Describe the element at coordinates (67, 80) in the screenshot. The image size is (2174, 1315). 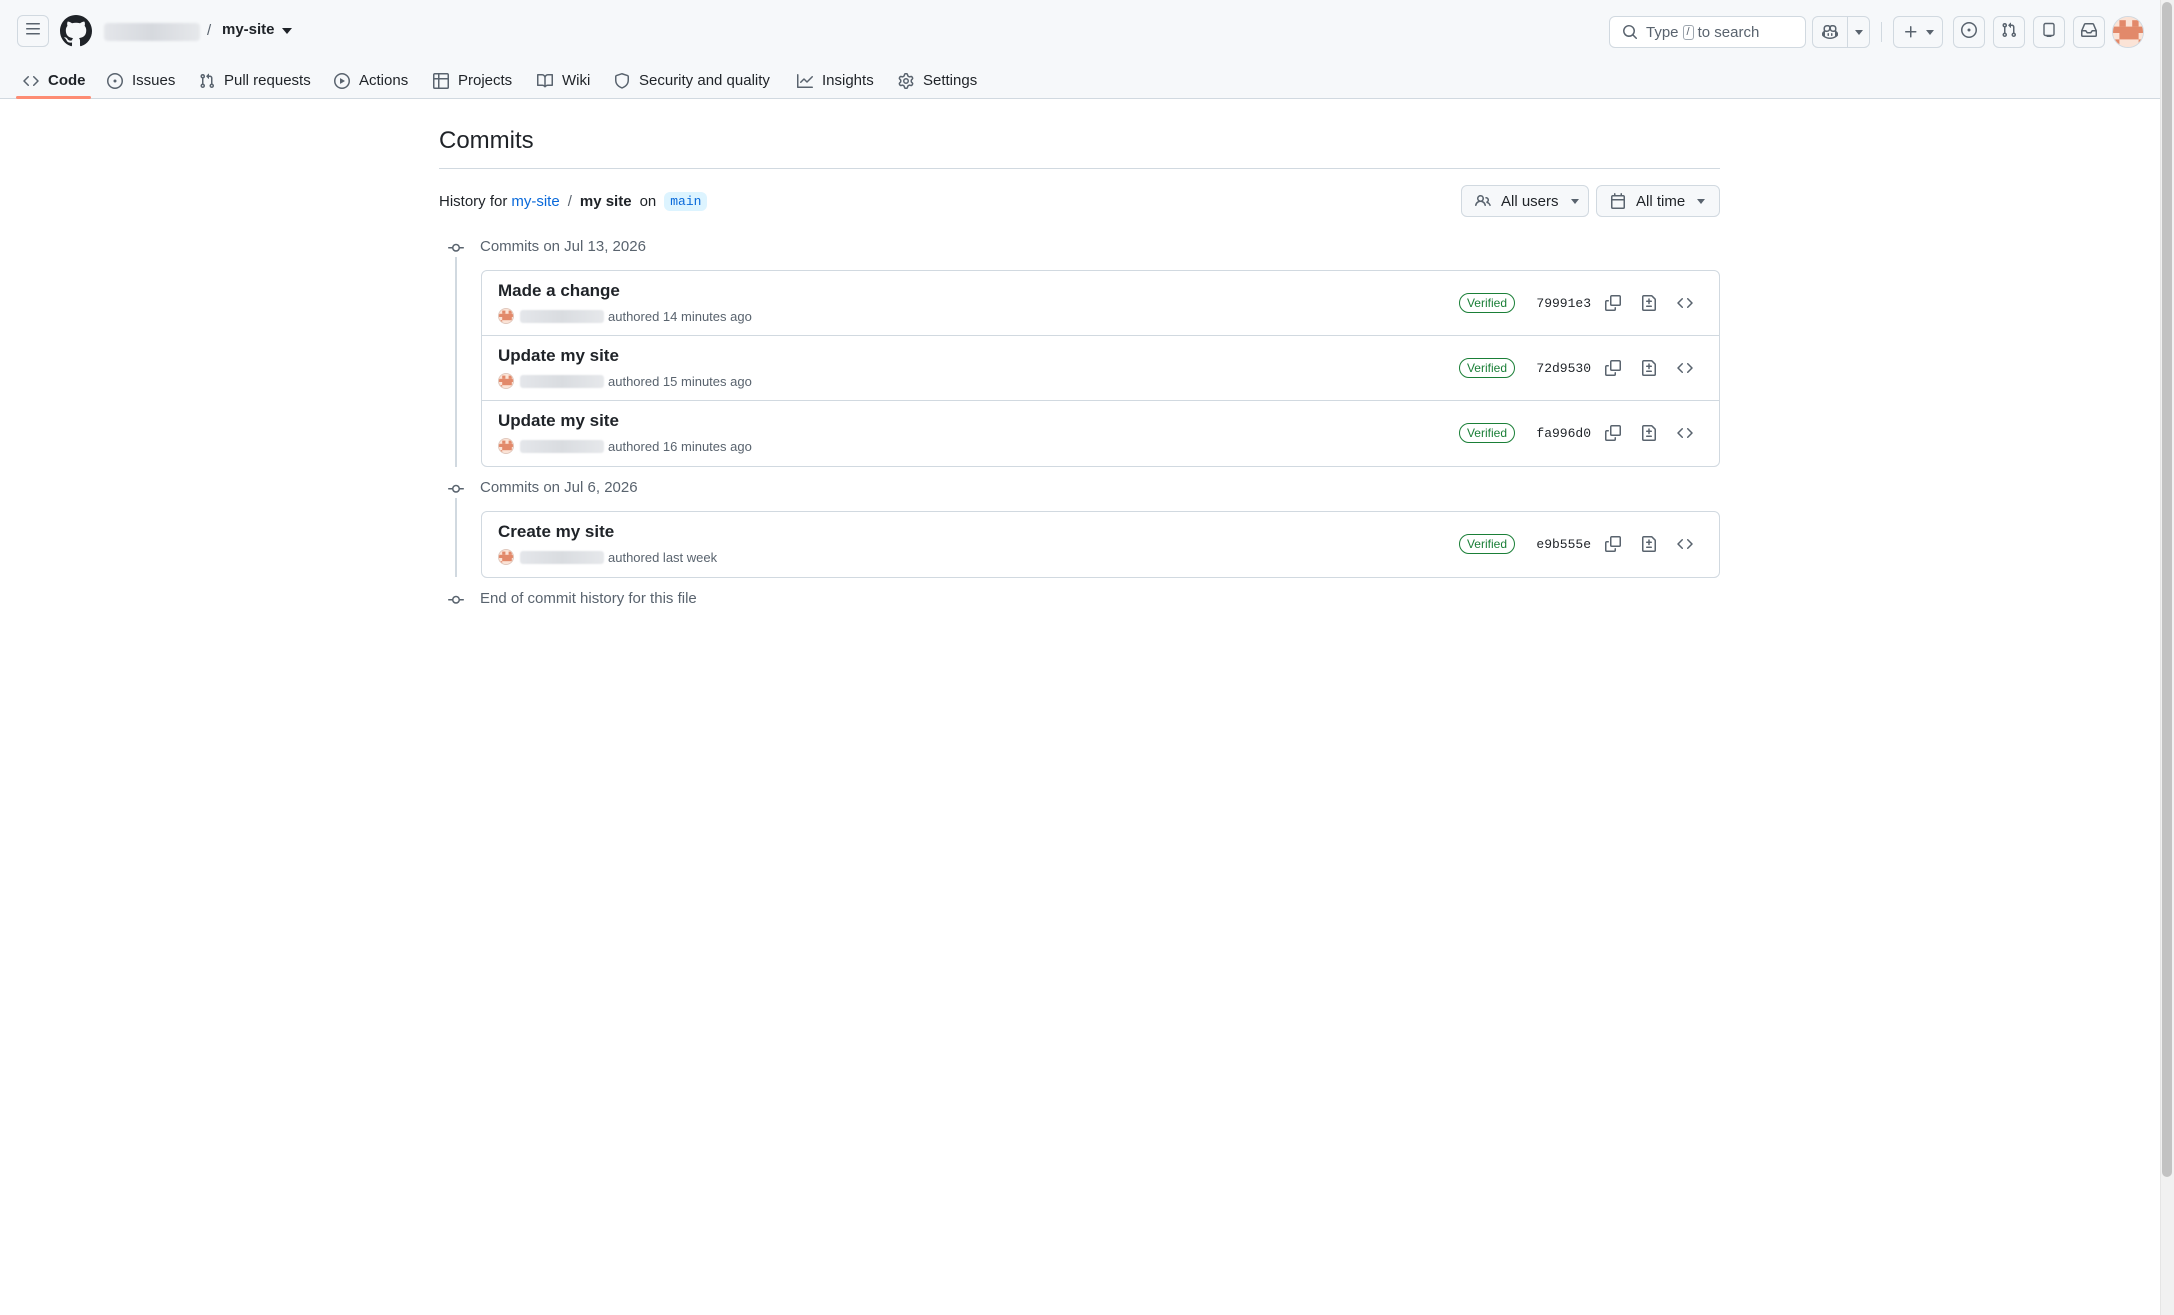
I see `tab-label: Code` at that location.